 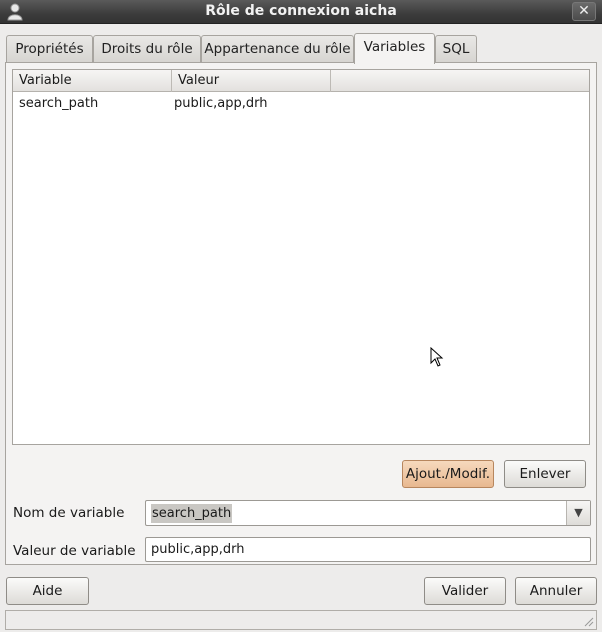 What do you see at coordinates (556, 591) in the screenshot?
I see `cancel-button: Annuler` at bounding box center [556, 591].